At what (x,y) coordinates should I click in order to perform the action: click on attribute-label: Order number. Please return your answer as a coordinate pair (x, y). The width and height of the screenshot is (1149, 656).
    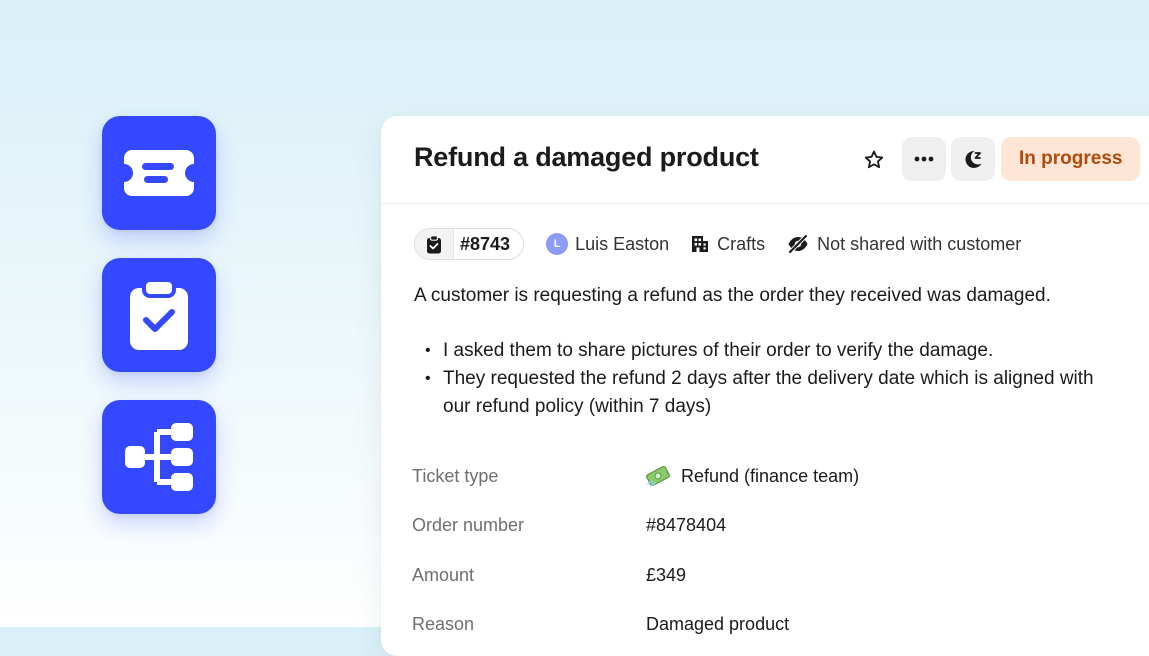
    Looking at the image, I should click on (468, 524).